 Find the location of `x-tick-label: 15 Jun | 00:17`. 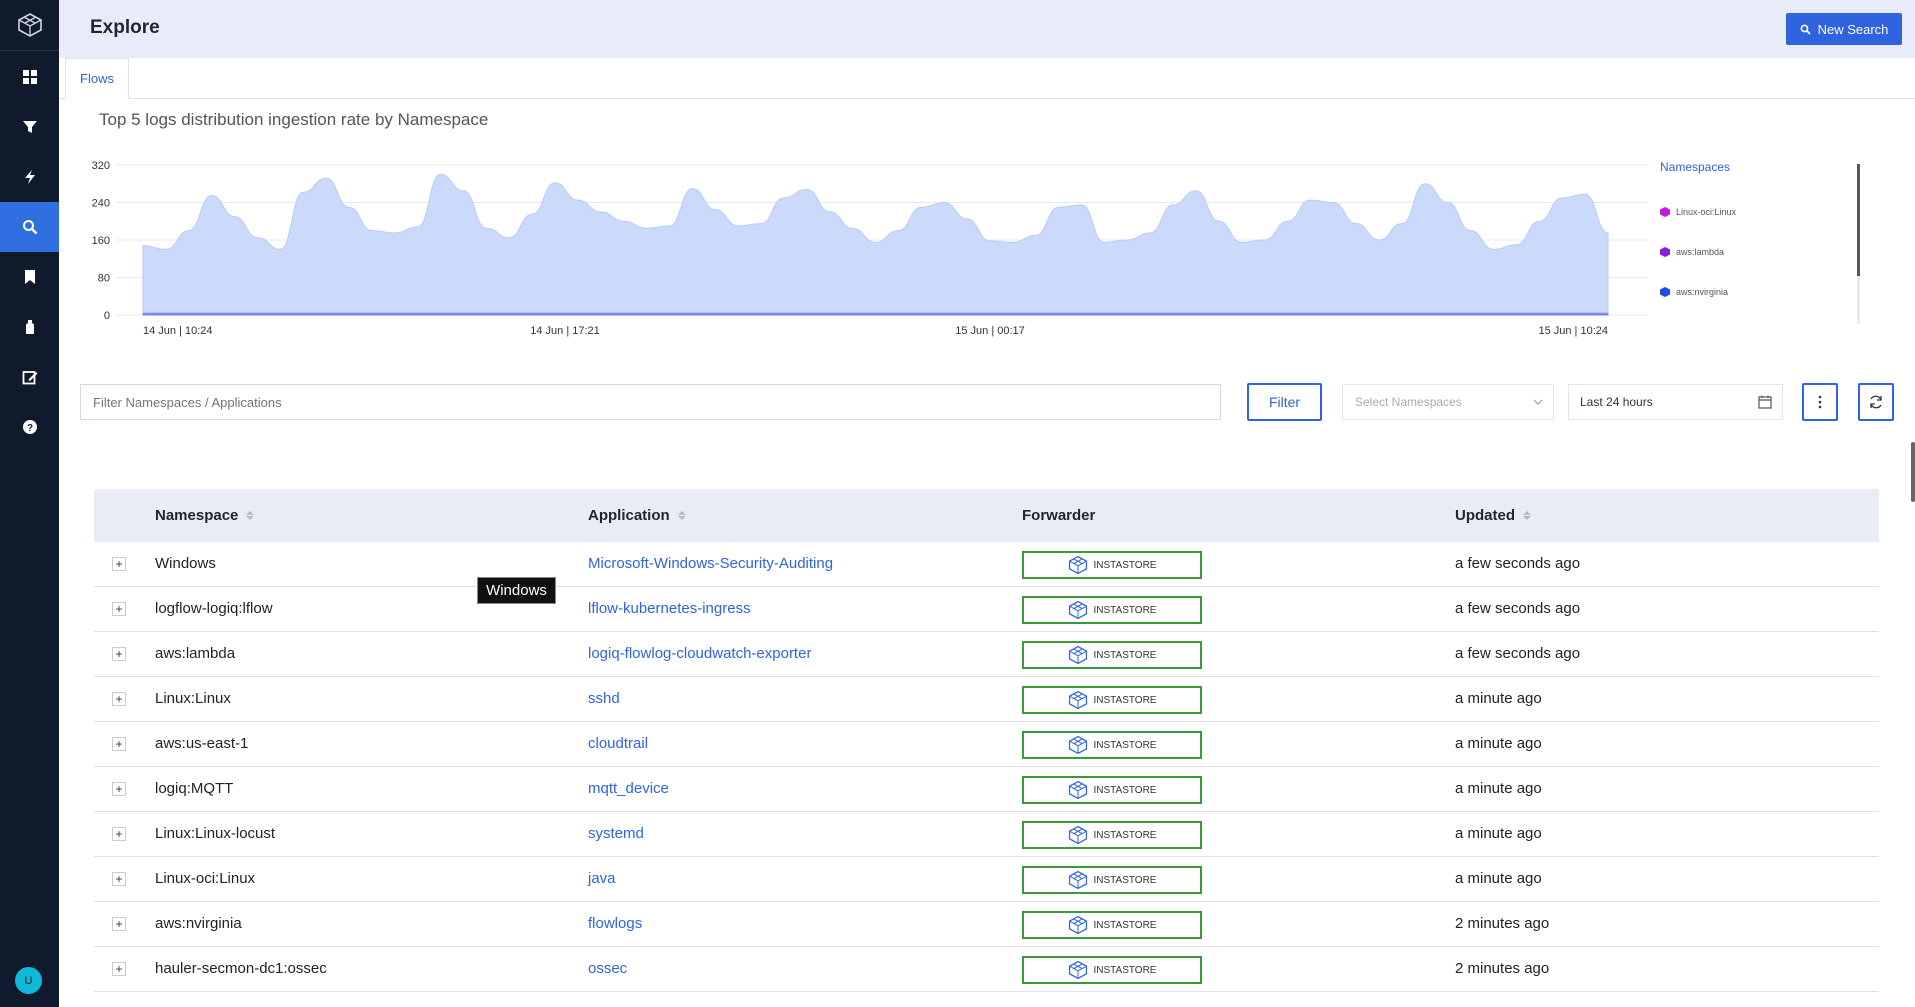

x-tick-label: 15 Jun | 00:17 is located at coordinates (990, 331).